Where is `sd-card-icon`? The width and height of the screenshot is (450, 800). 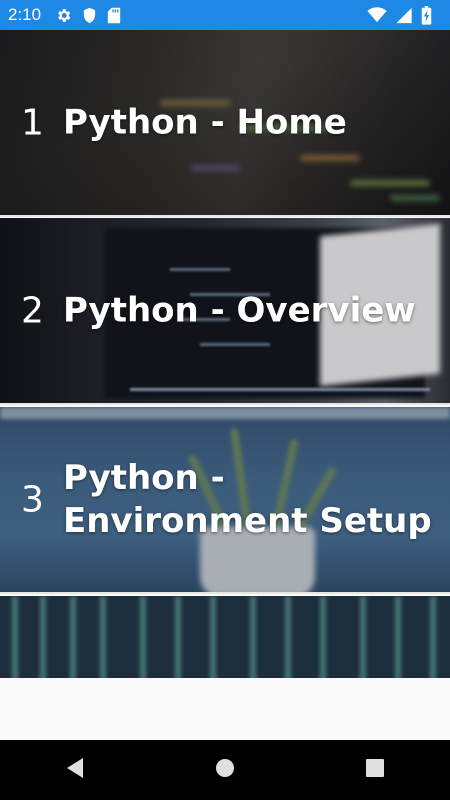 sd-card-icon is located at coordinates (114, 15).